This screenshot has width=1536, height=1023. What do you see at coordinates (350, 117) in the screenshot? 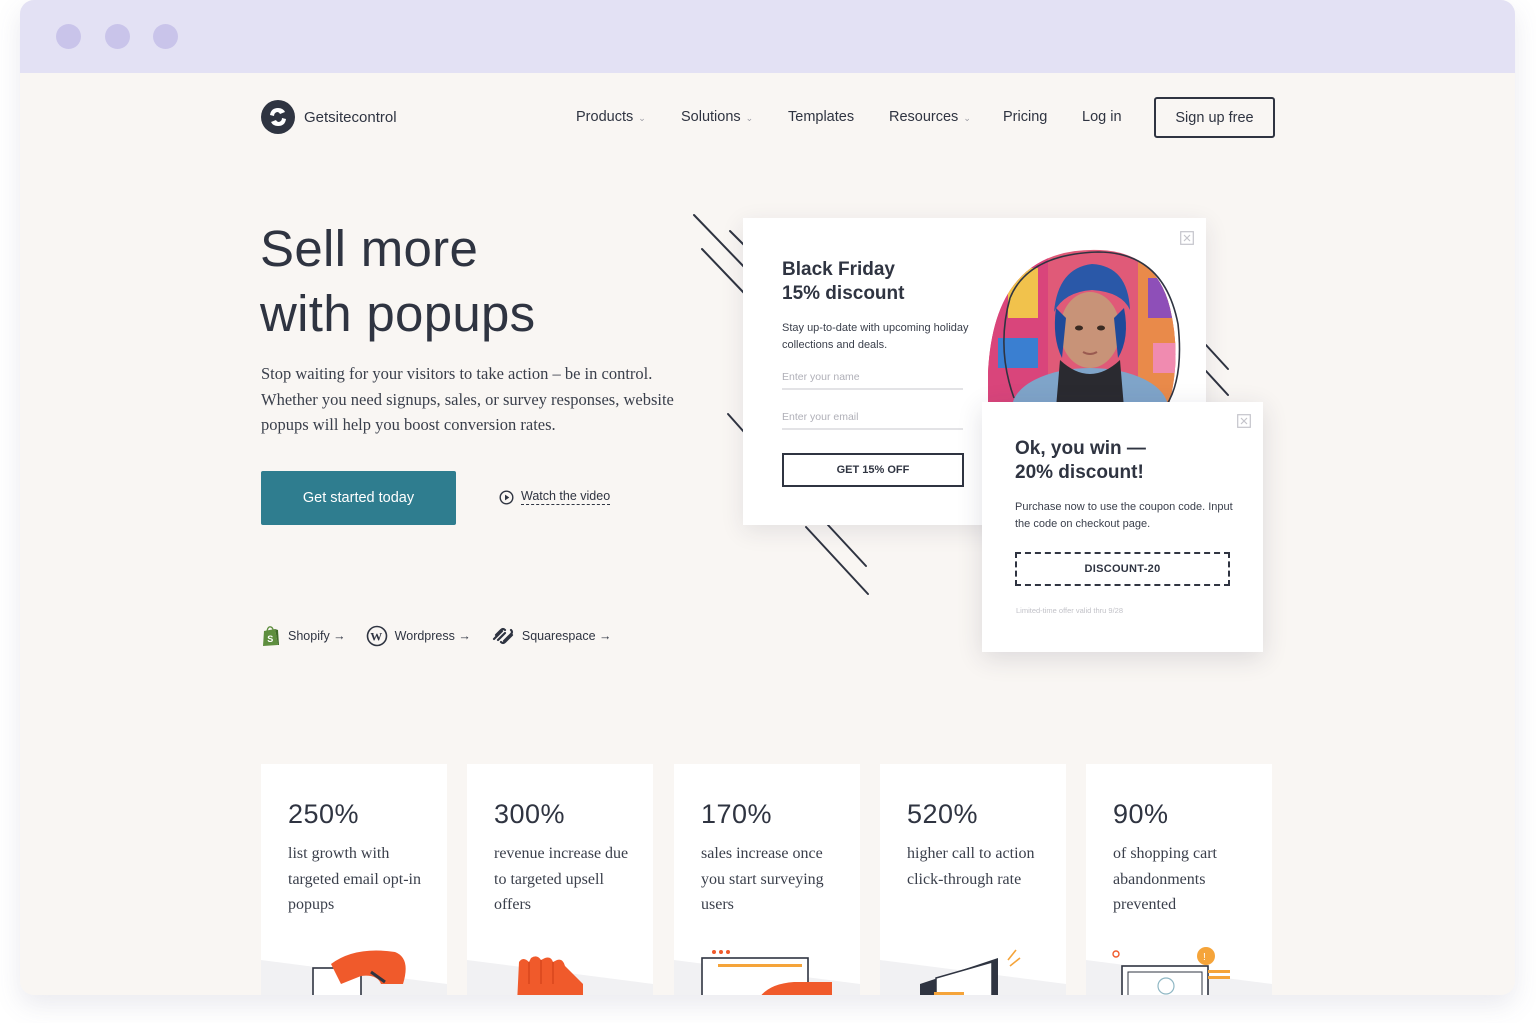
I see `brand-name: Getsitecontrol` at bounding box center [350, 117].